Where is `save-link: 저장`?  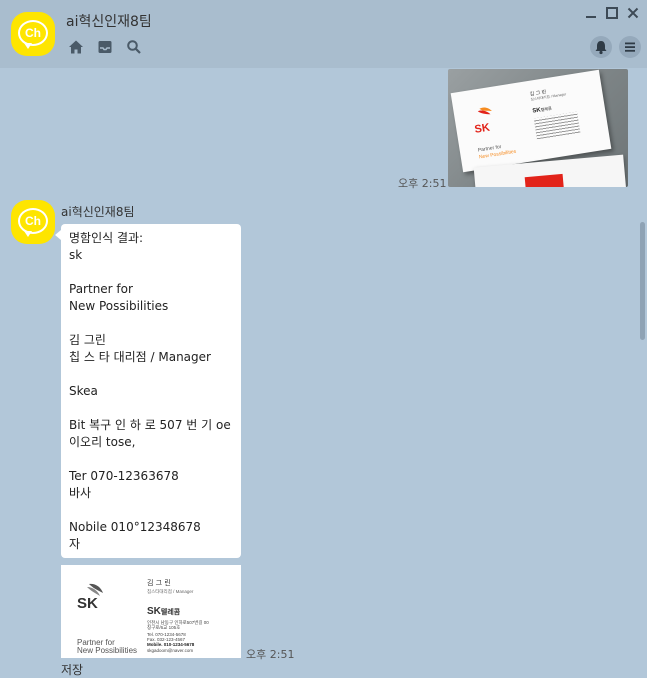 save-link: 저장 is located at coordinates (72, 669).